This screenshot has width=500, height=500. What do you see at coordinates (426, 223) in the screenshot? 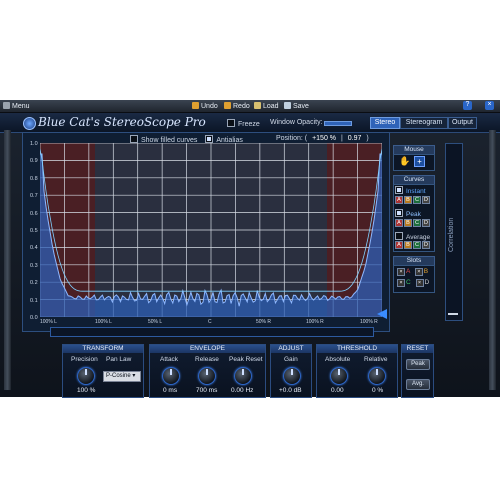
I see `peak-slot-d: D` at bounding box center [426, 223].